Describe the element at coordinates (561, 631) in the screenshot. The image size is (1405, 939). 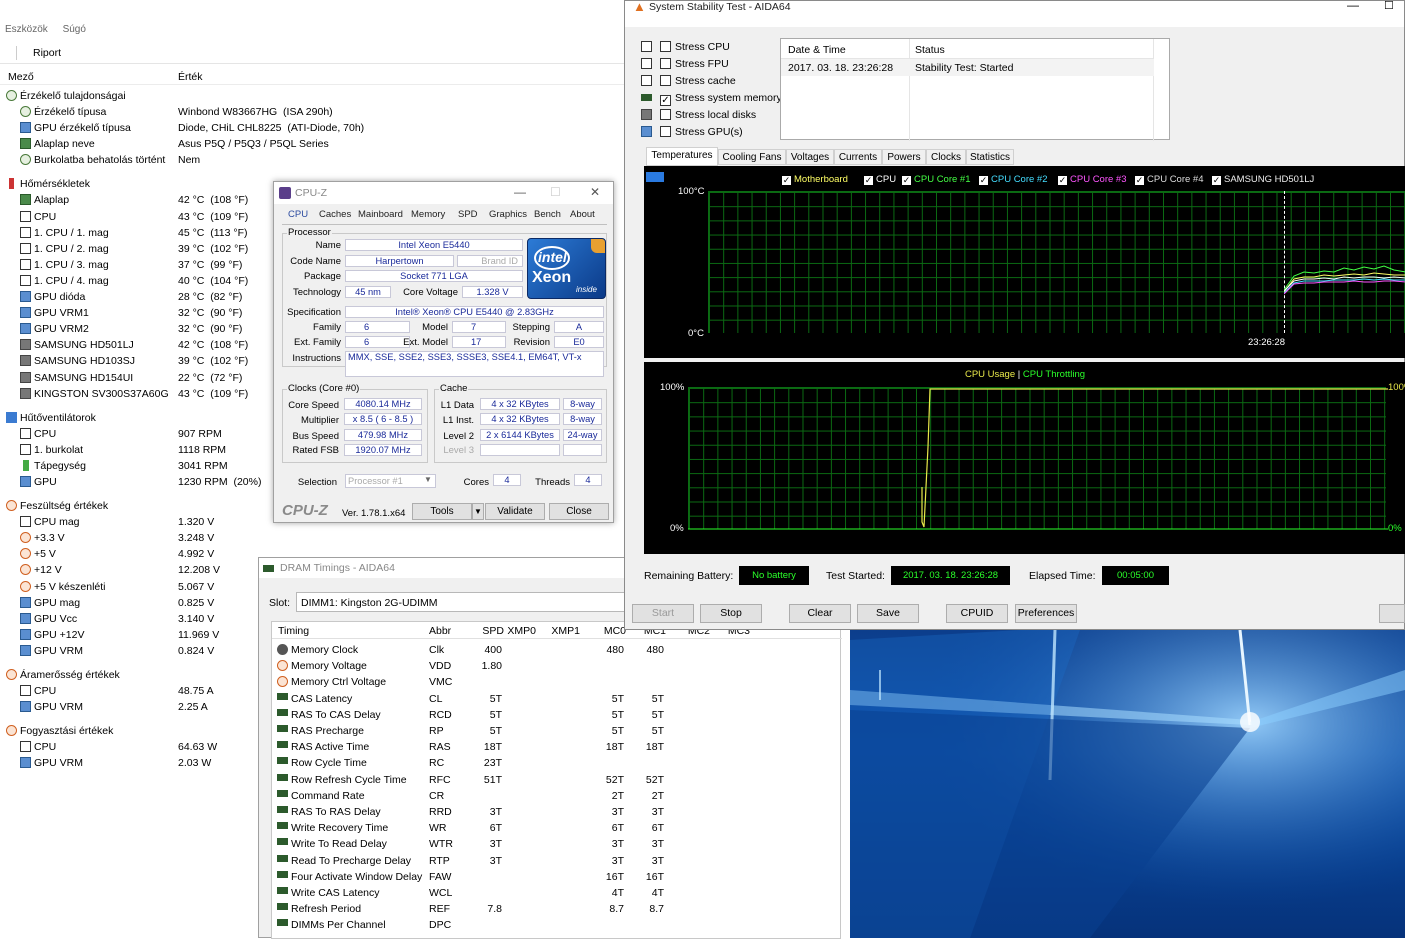
I see `dram-col-header: XMP1` at that location.